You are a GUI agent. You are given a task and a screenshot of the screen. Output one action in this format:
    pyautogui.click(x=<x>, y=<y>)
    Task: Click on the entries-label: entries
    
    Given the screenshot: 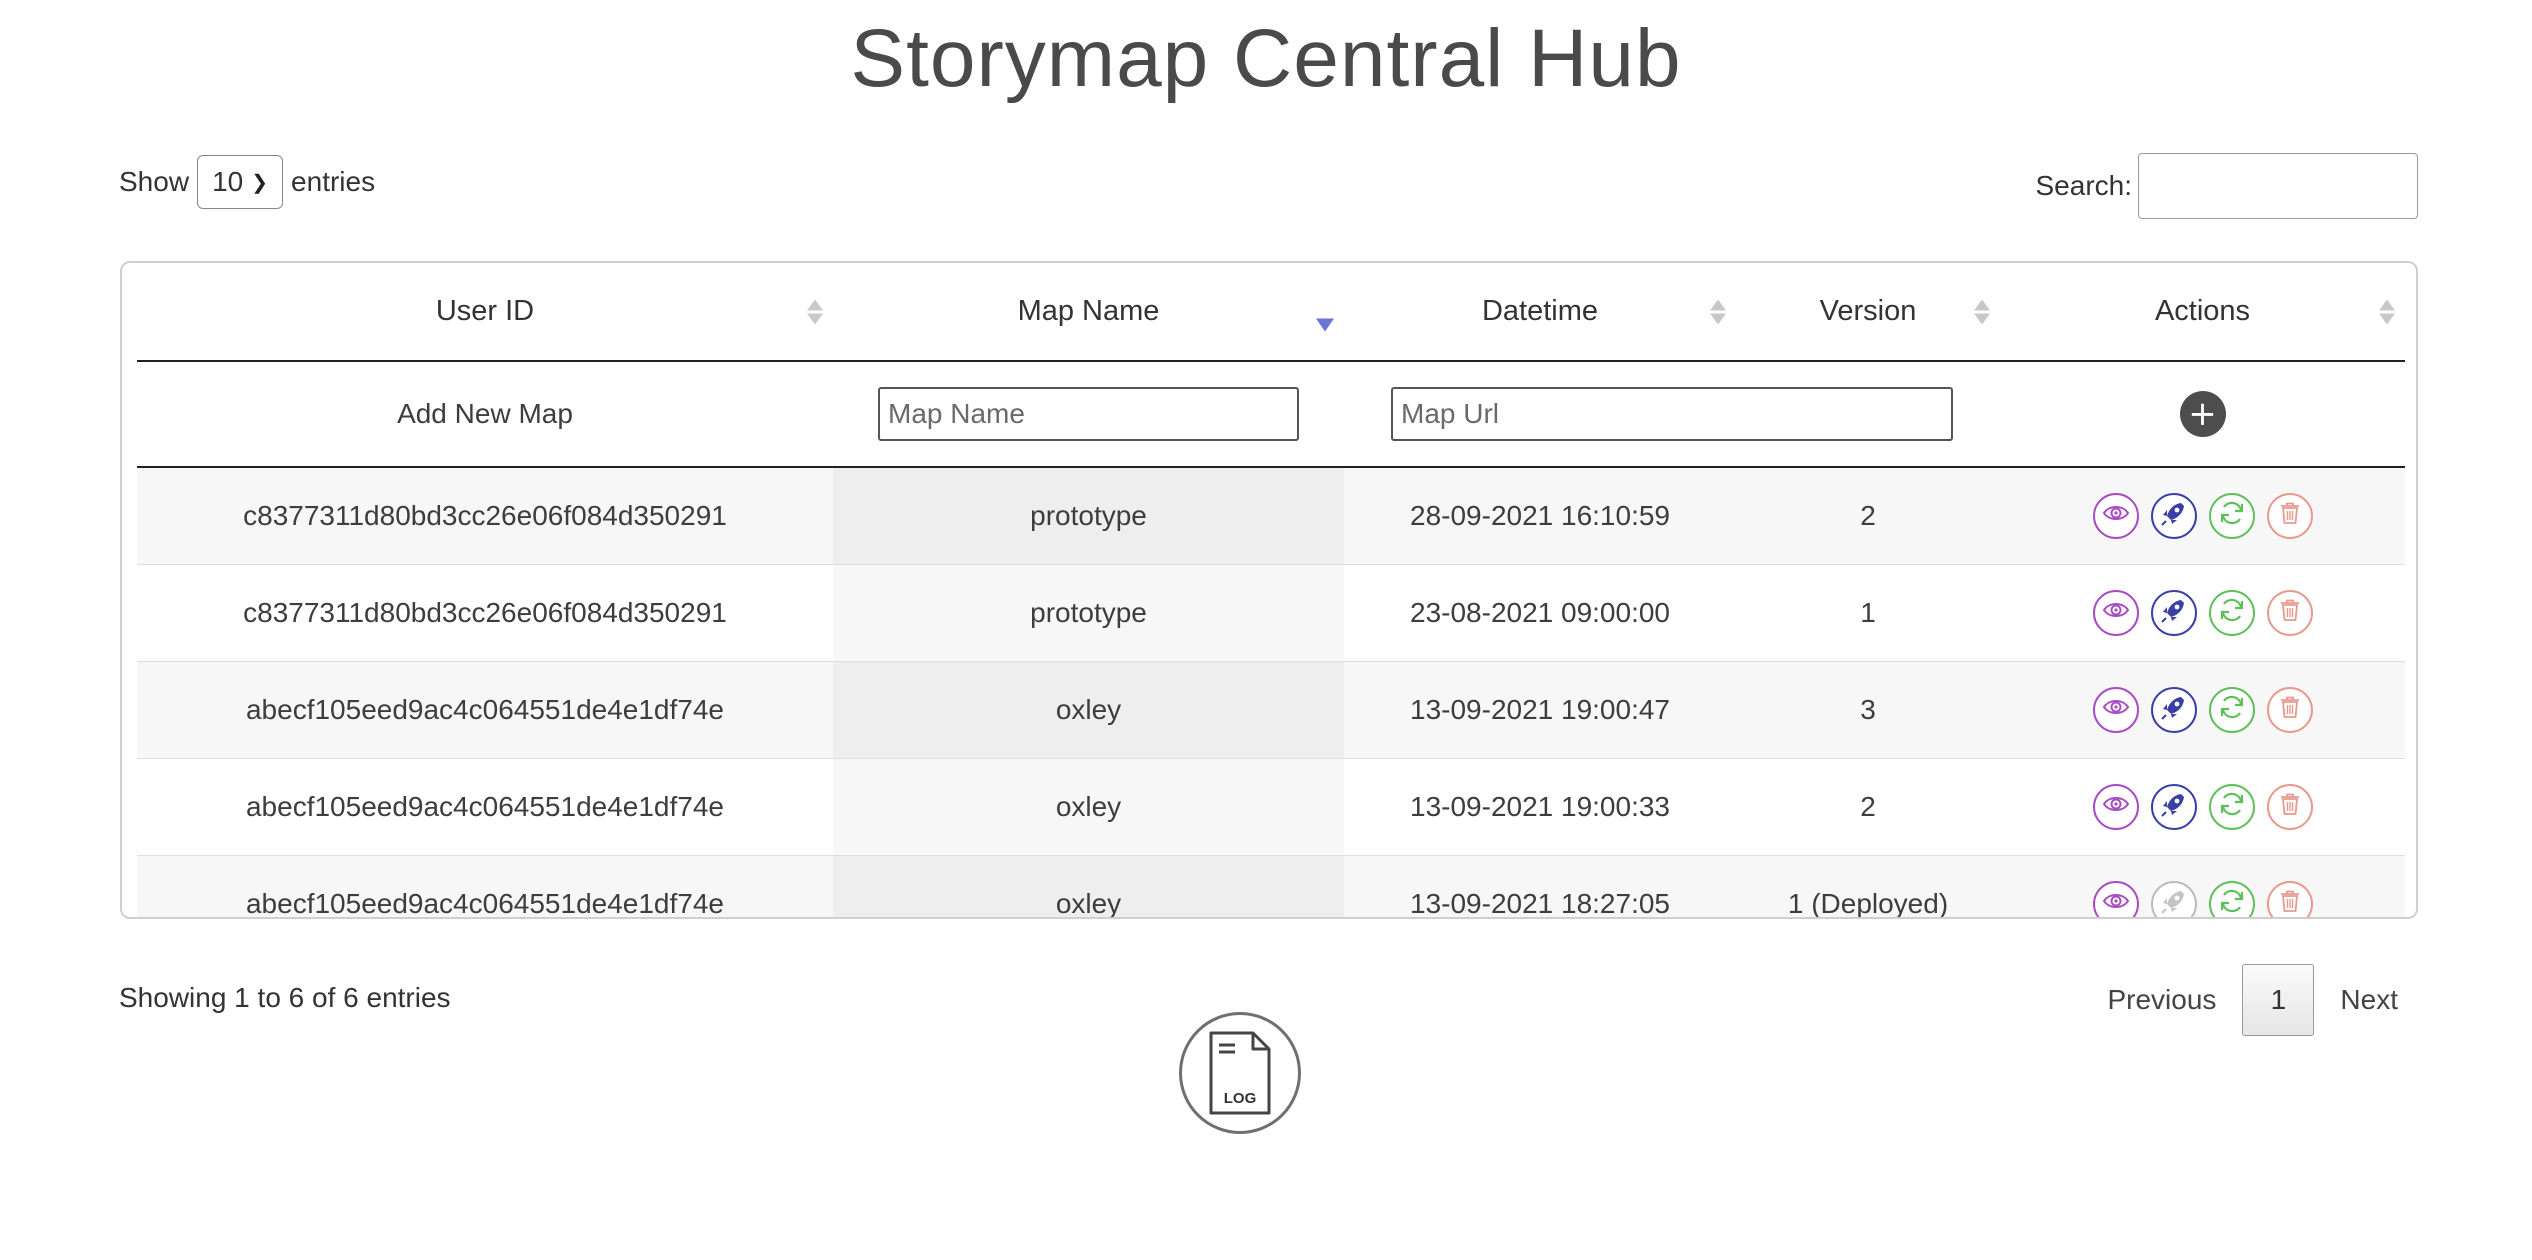 What is the action you would take?
    pyautogui.click(x=333, y=181)
    